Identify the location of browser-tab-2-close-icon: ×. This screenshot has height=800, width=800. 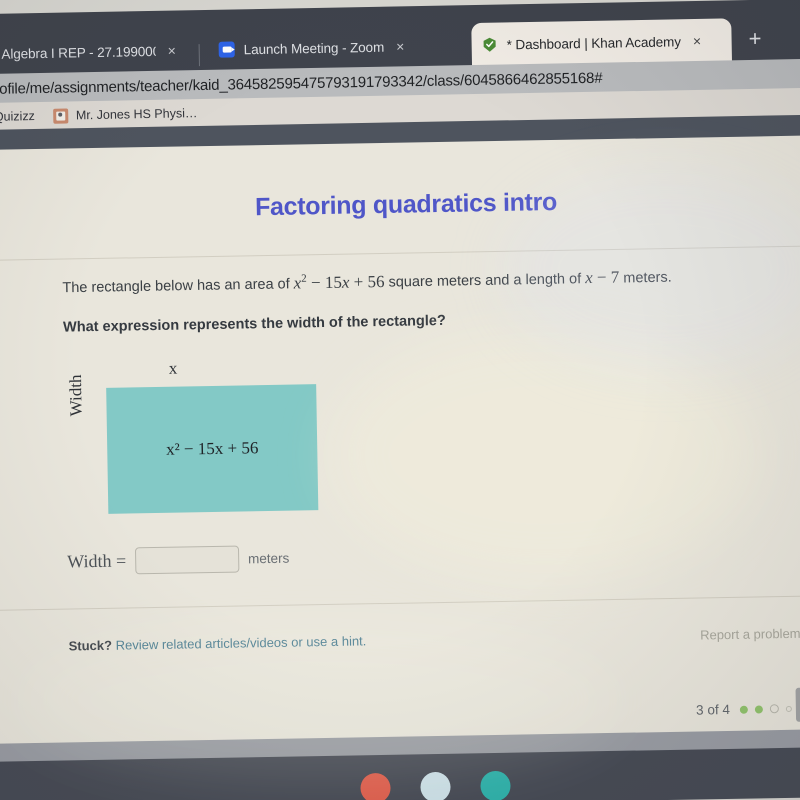
(697, 41).